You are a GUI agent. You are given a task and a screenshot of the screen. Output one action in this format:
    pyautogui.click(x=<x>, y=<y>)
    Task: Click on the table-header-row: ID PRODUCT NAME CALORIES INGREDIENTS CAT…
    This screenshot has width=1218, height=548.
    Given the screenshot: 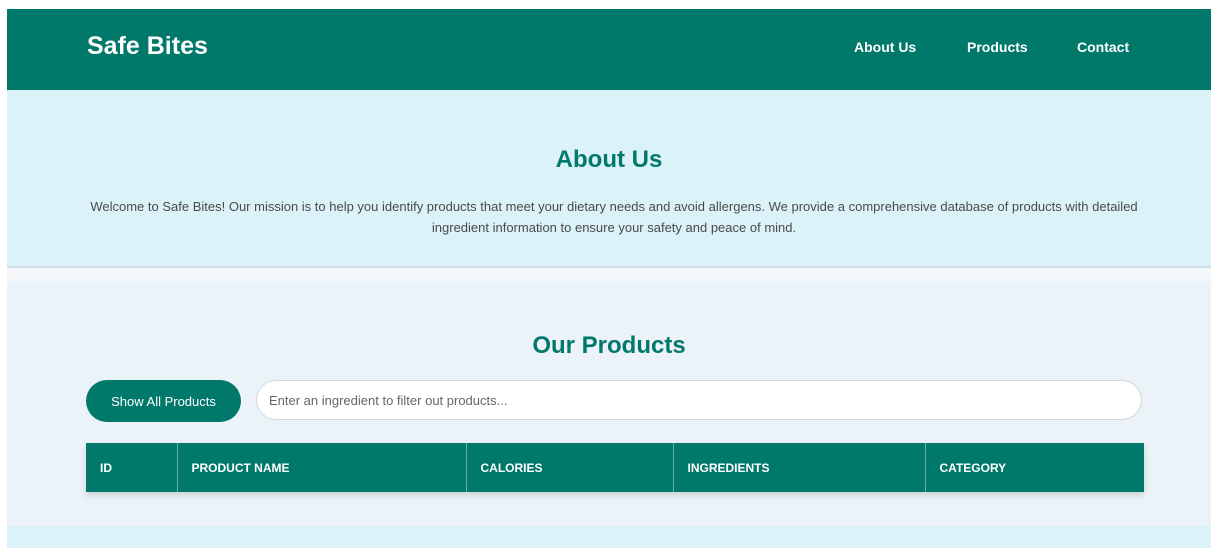 What is the action you would take?
    pyautogui.click(x=615, y=467)
    